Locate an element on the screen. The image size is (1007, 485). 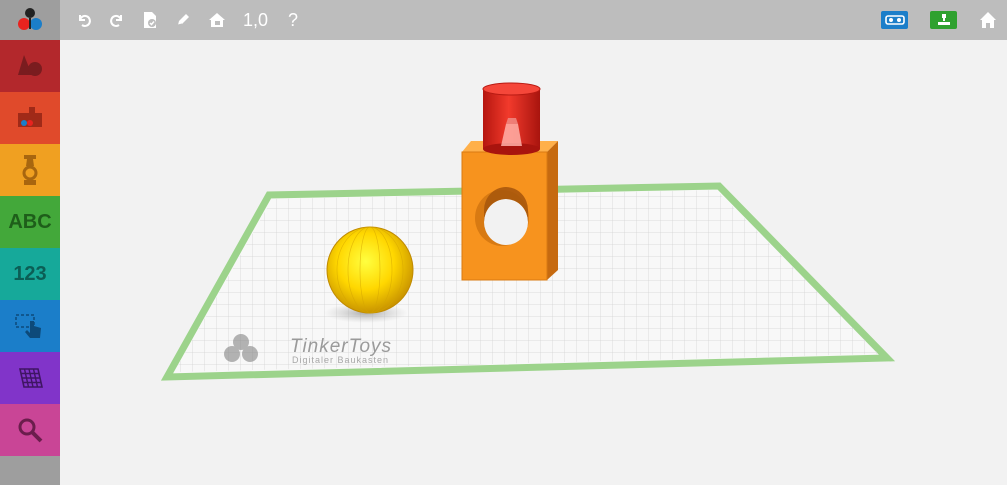
sidebar-item-figures is located at coordinates (30, 170).